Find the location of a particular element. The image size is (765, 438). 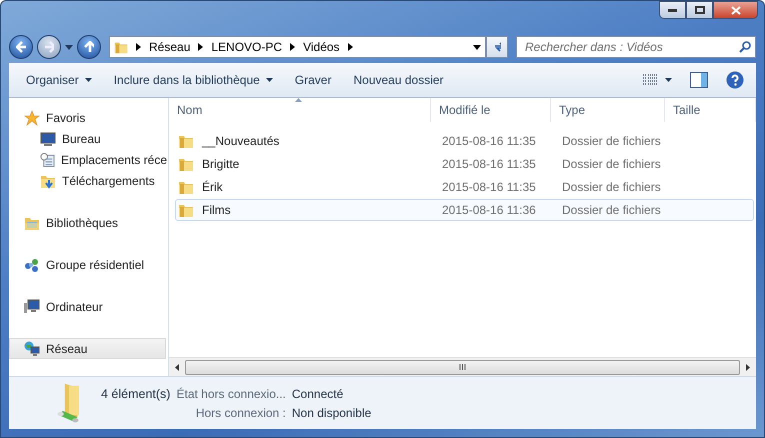

close-button is located at coordinates (735, 10).